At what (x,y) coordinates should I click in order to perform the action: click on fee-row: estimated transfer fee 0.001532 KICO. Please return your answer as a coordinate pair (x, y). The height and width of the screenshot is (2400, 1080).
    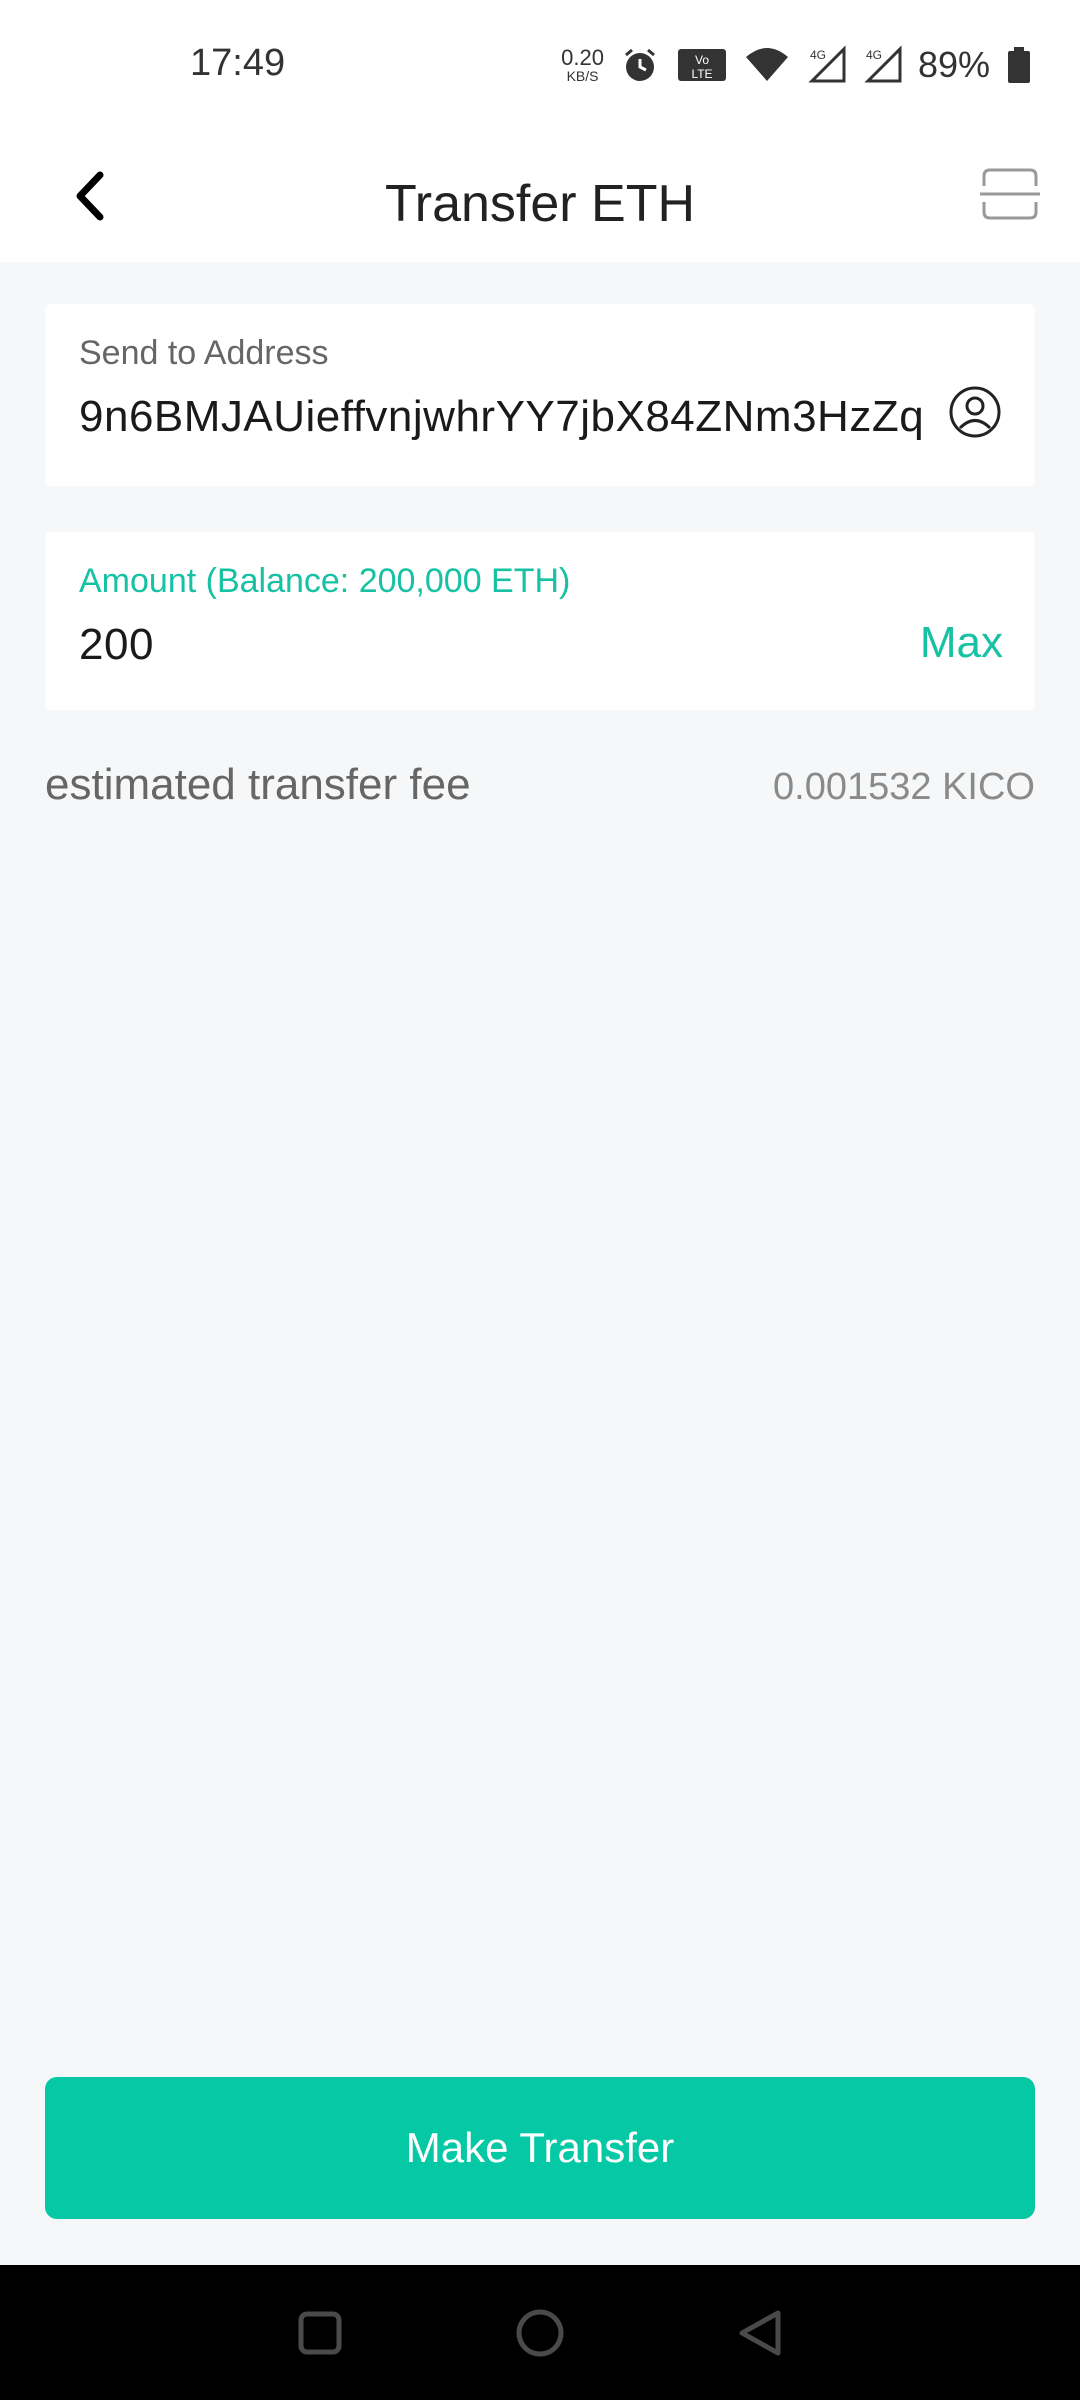
    Looking at the image, I should click on (540, 790).